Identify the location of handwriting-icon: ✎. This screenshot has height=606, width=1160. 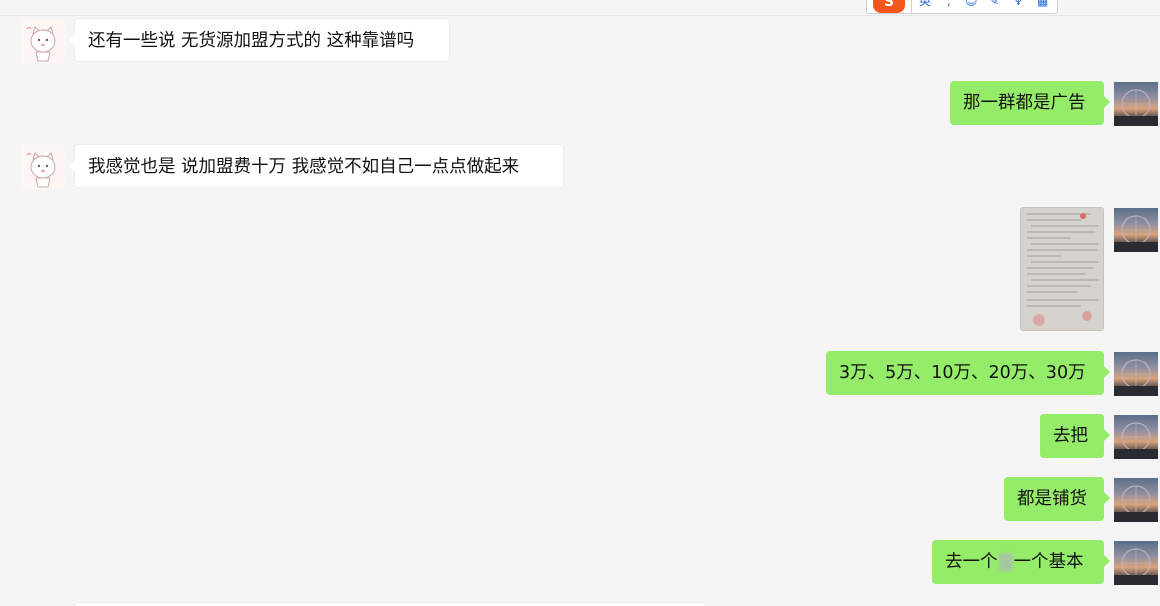
(994, 4).